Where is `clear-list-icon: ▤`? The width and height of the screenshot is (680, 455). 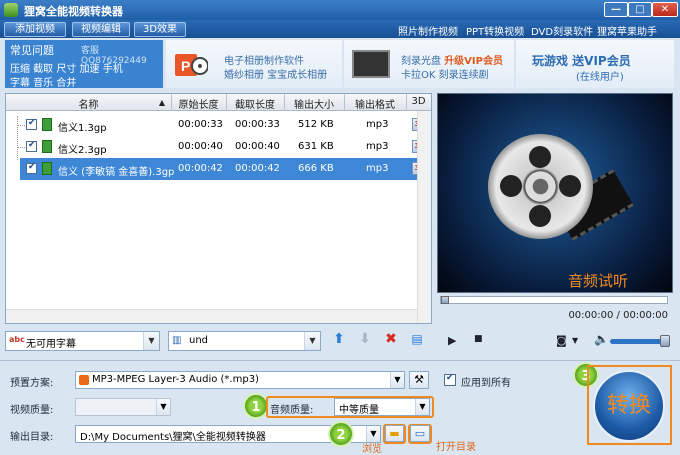 clear-list-icon: ▤ is located at coordinates (417, 339).